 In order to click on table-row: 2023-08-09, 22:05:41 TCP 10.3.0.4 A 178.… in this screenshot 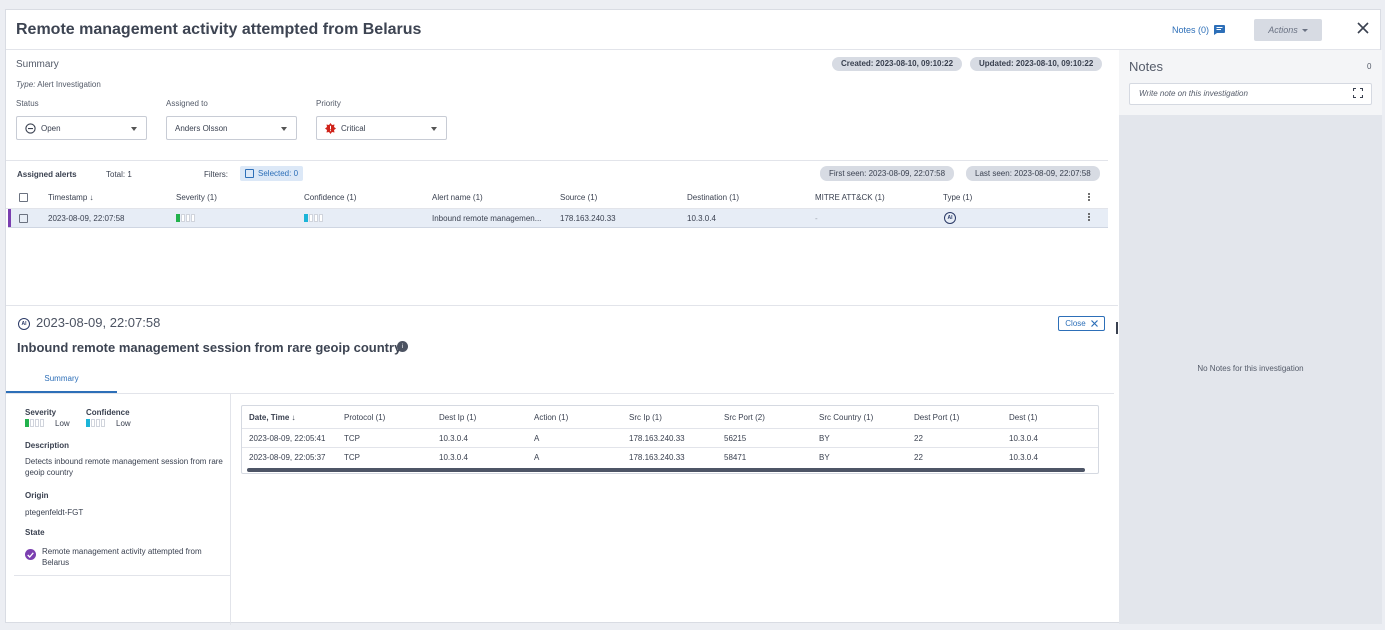, I will do `click(670, 437)`.